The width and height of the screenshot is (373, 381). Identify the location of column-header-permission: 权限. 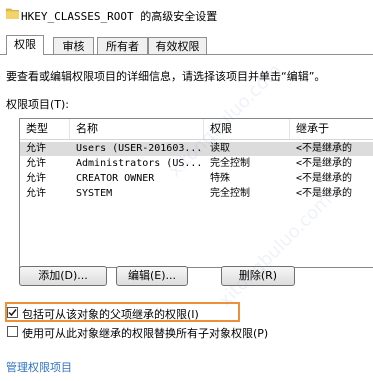
(247, 129).